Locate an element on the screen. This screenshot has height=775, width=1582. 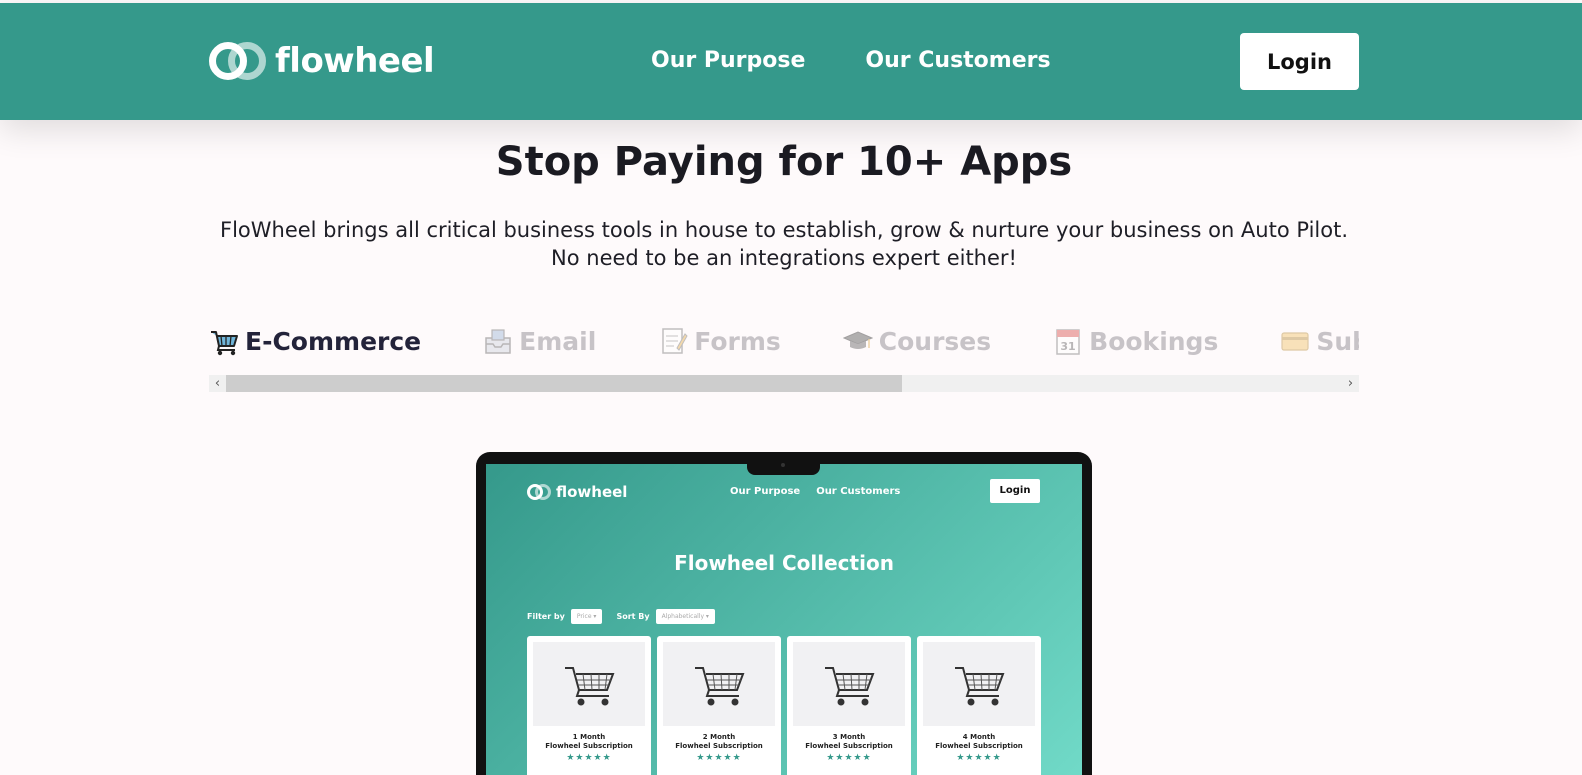
filter-select: Price ▾ is located at coordinates (586, 616).